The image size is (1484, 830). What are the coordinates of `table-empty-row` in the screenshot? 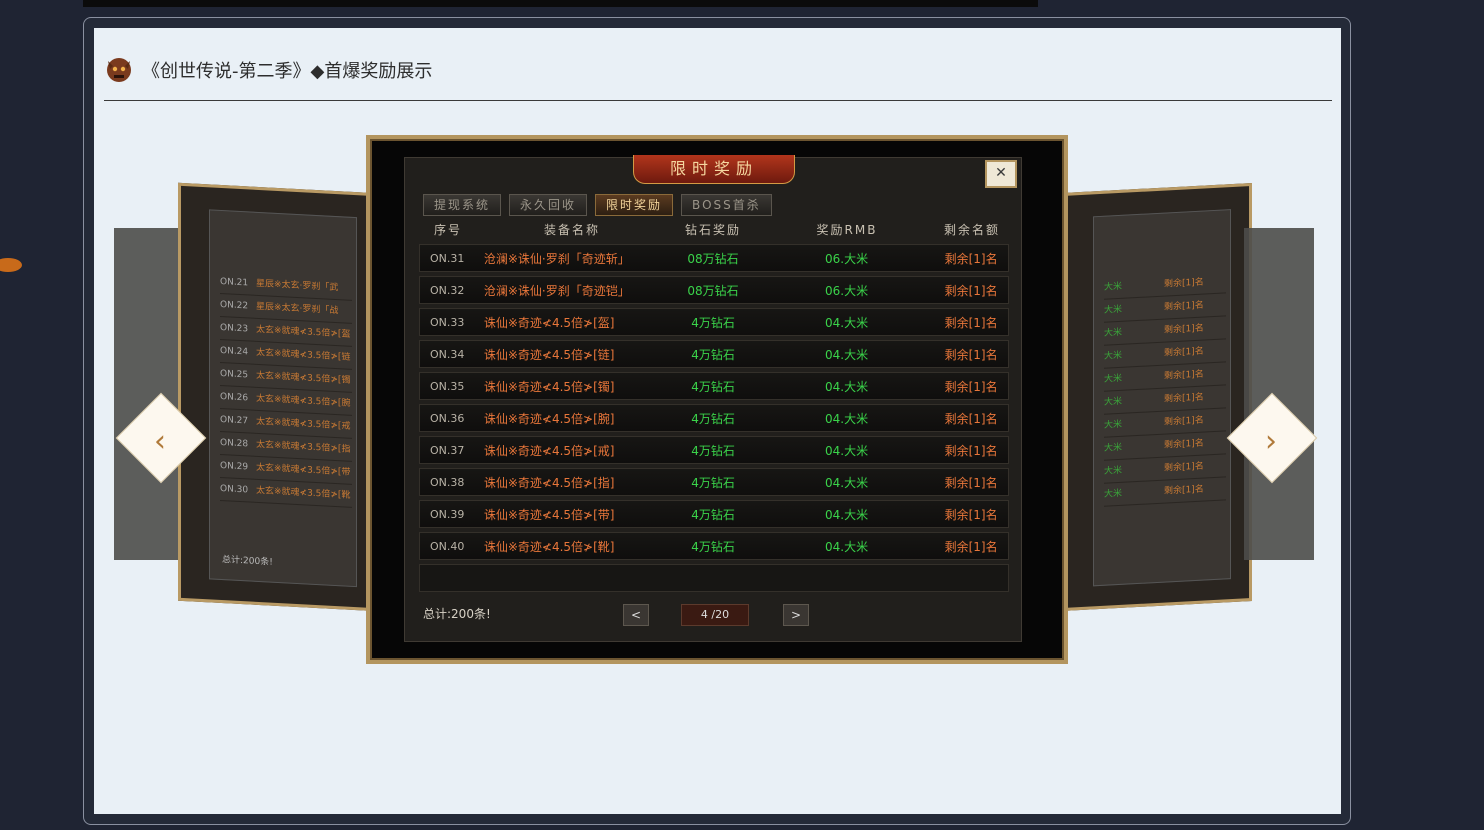 It's located at (714, 578).